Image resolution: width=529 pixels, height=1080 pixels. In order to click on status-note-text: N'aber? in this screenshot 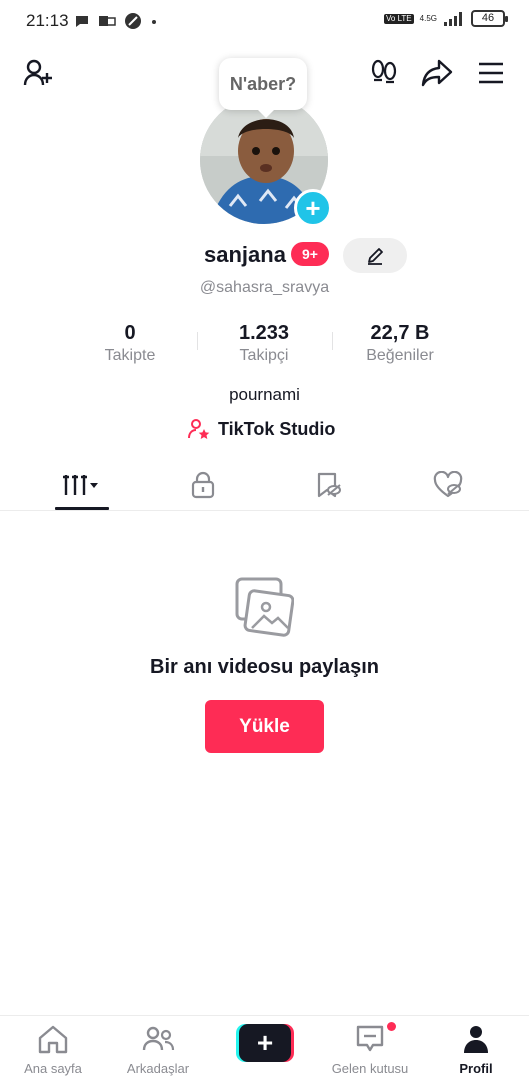, I will do `click(263, 83)`.